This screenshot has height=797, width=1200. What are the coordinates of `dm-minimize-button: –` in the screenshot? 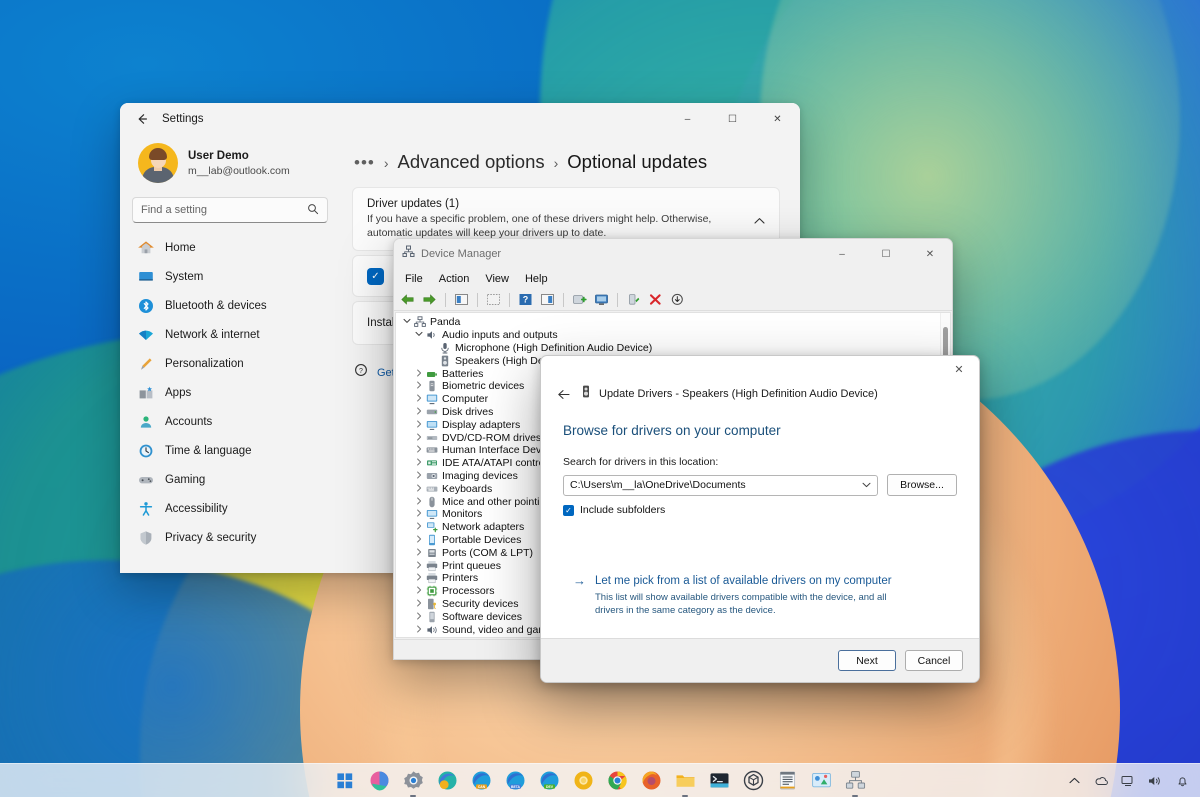 It's located at (842, 254).